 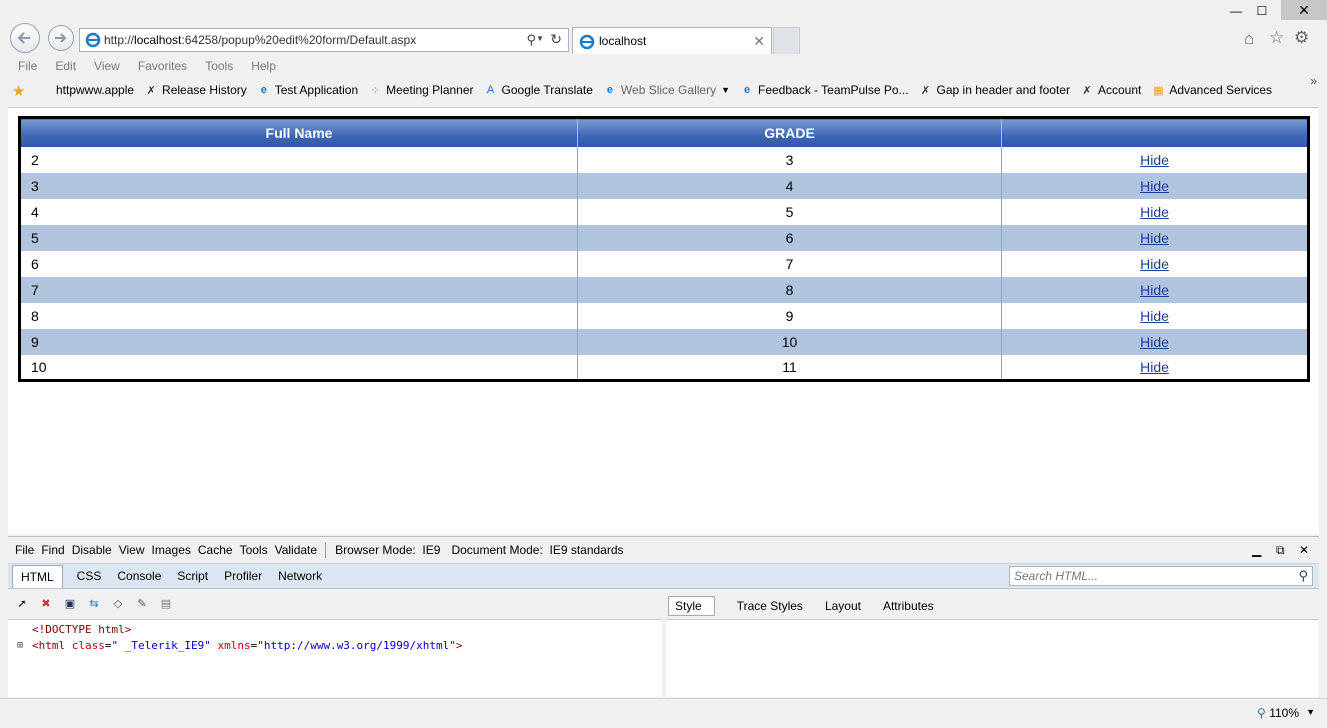 What do you see at coordinates (1211, 90) in the screenshot?
I see `favorite-link: ▦ Advanced Services` at bounding box center [1211, 90].